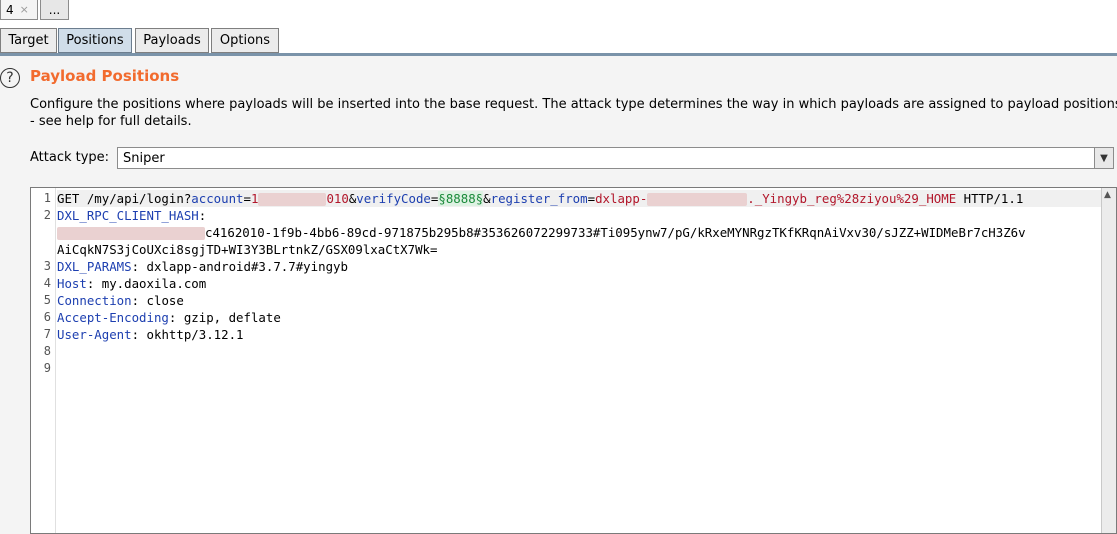 This screenshot has width=1117, height=534. I want to click on line-number: 7, so click(47, 334).